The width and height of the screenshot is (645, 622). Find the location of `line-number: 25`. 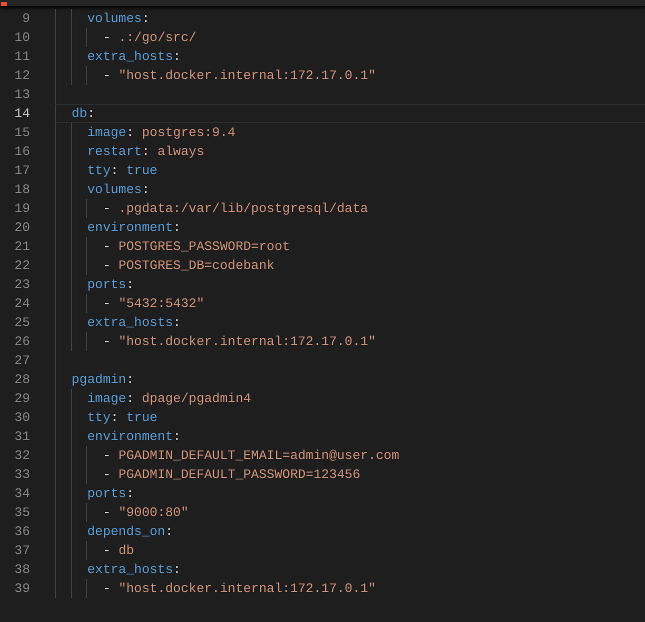

line-number: 25 is located at coordinates (21, 323).